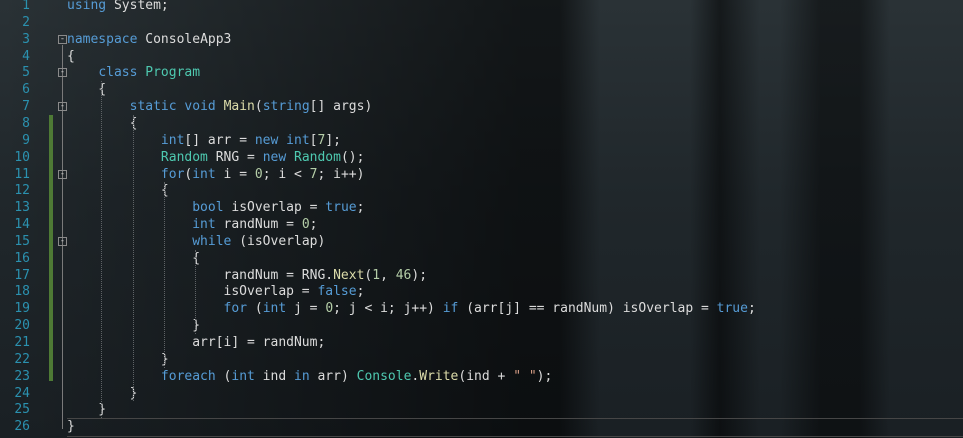 Image resolution: width=963 pixels, height=438 pixels. Describe the element at coordinates (118, 73) in the screenshot. I see `code-token: class` at that location.